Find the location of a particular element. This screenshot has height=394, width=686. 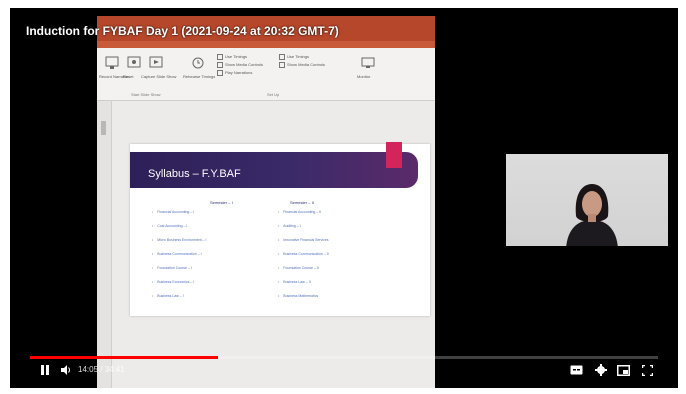

slide-accent-block is located at coordinates (394, 155).